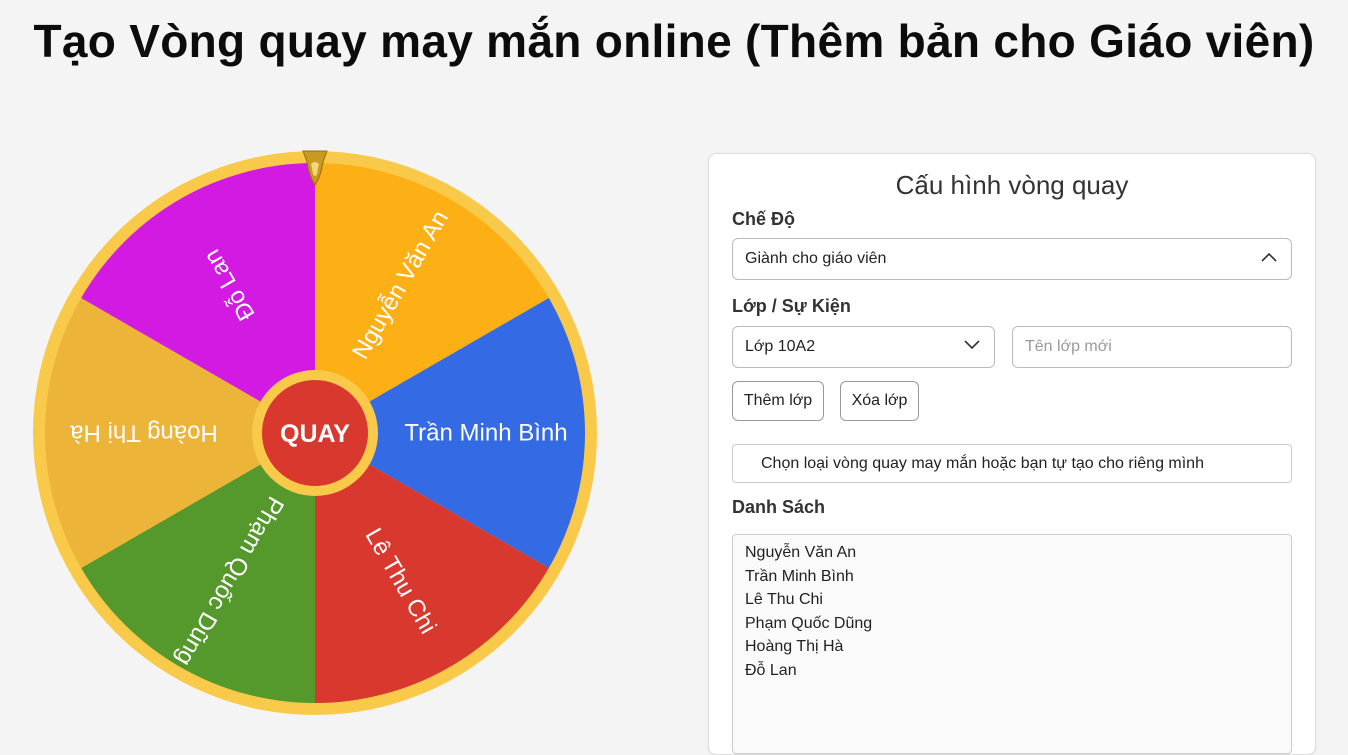 The width and height of the screenshot is (1348, 755). Describe the element at coordinates (1012, 259) in the screenshot. I see `mode-select: Giành cho giáo viên` at that location.